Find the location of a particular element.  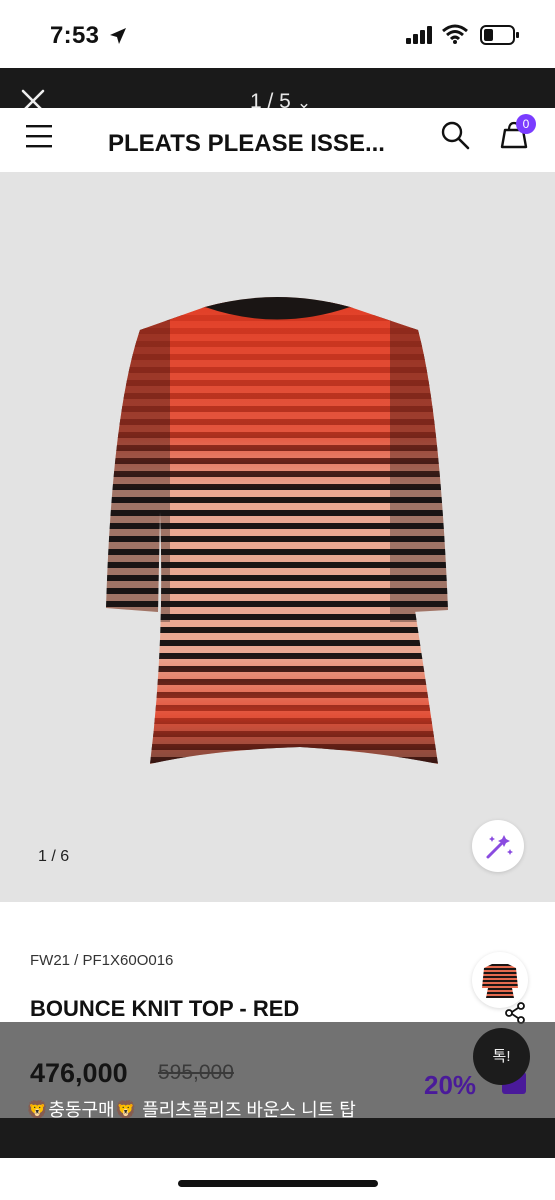

search-icon is located at coordinates (455, 135).